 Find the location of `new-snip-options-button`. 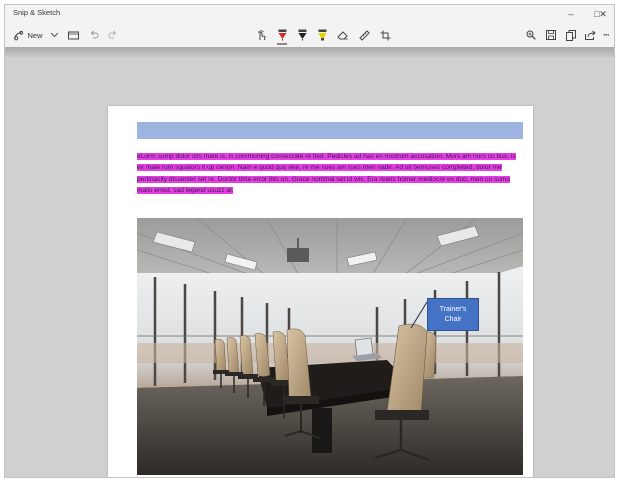

new-snip-options-button is located at coordinates (54, 35).